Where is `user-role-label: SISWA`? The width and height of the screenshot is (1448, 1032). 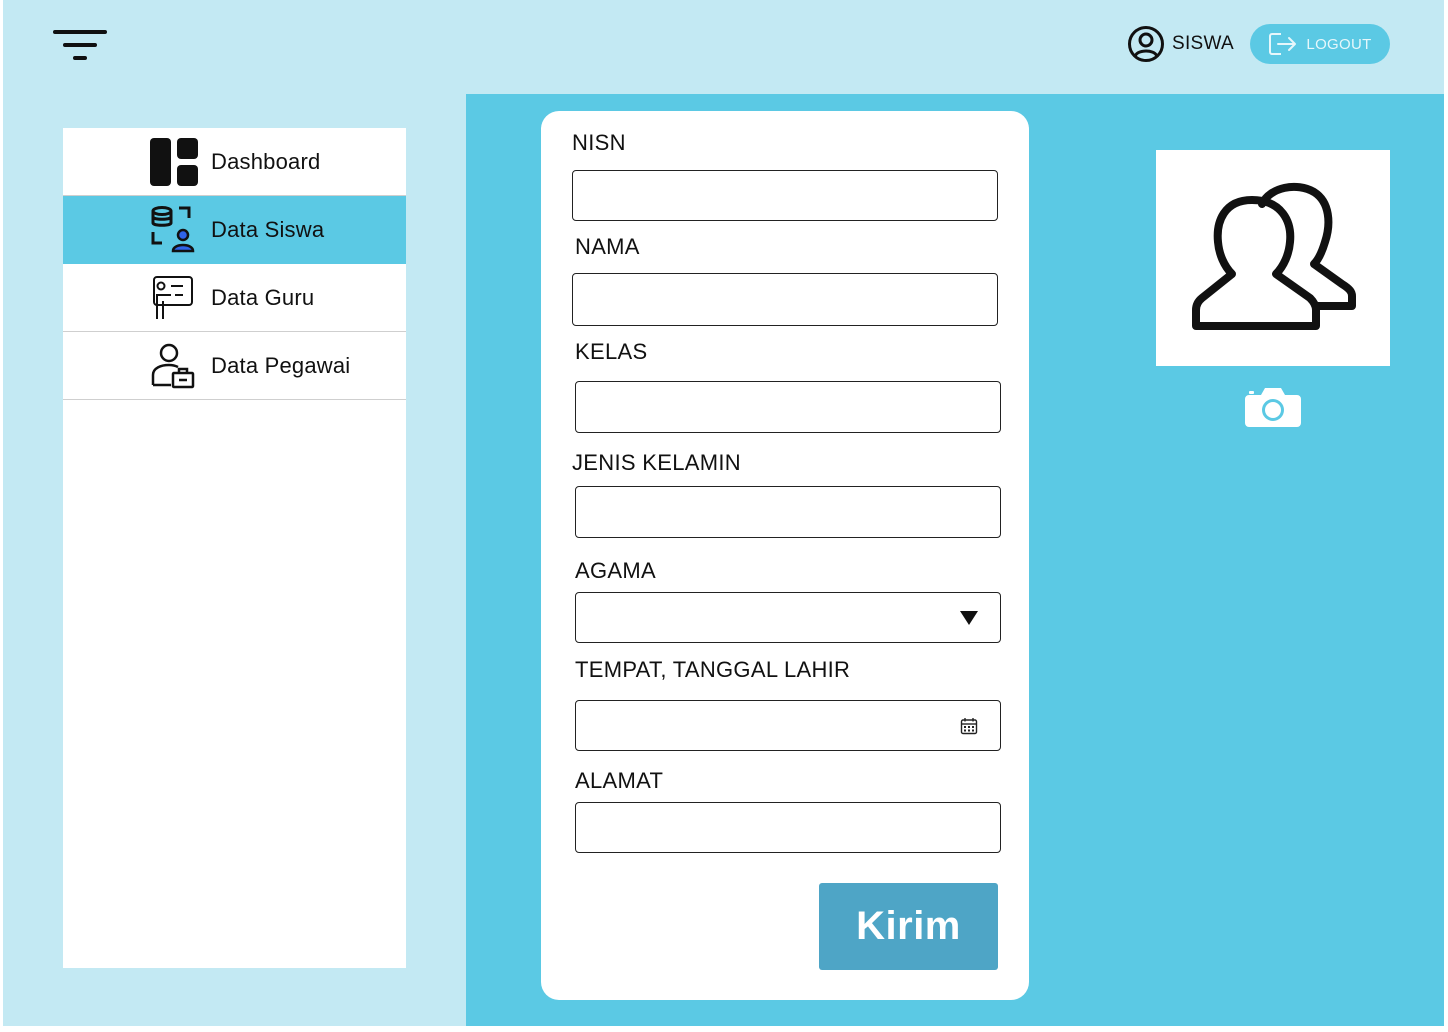
user-role-label: SISWA is located at coordinates (1203, 43).